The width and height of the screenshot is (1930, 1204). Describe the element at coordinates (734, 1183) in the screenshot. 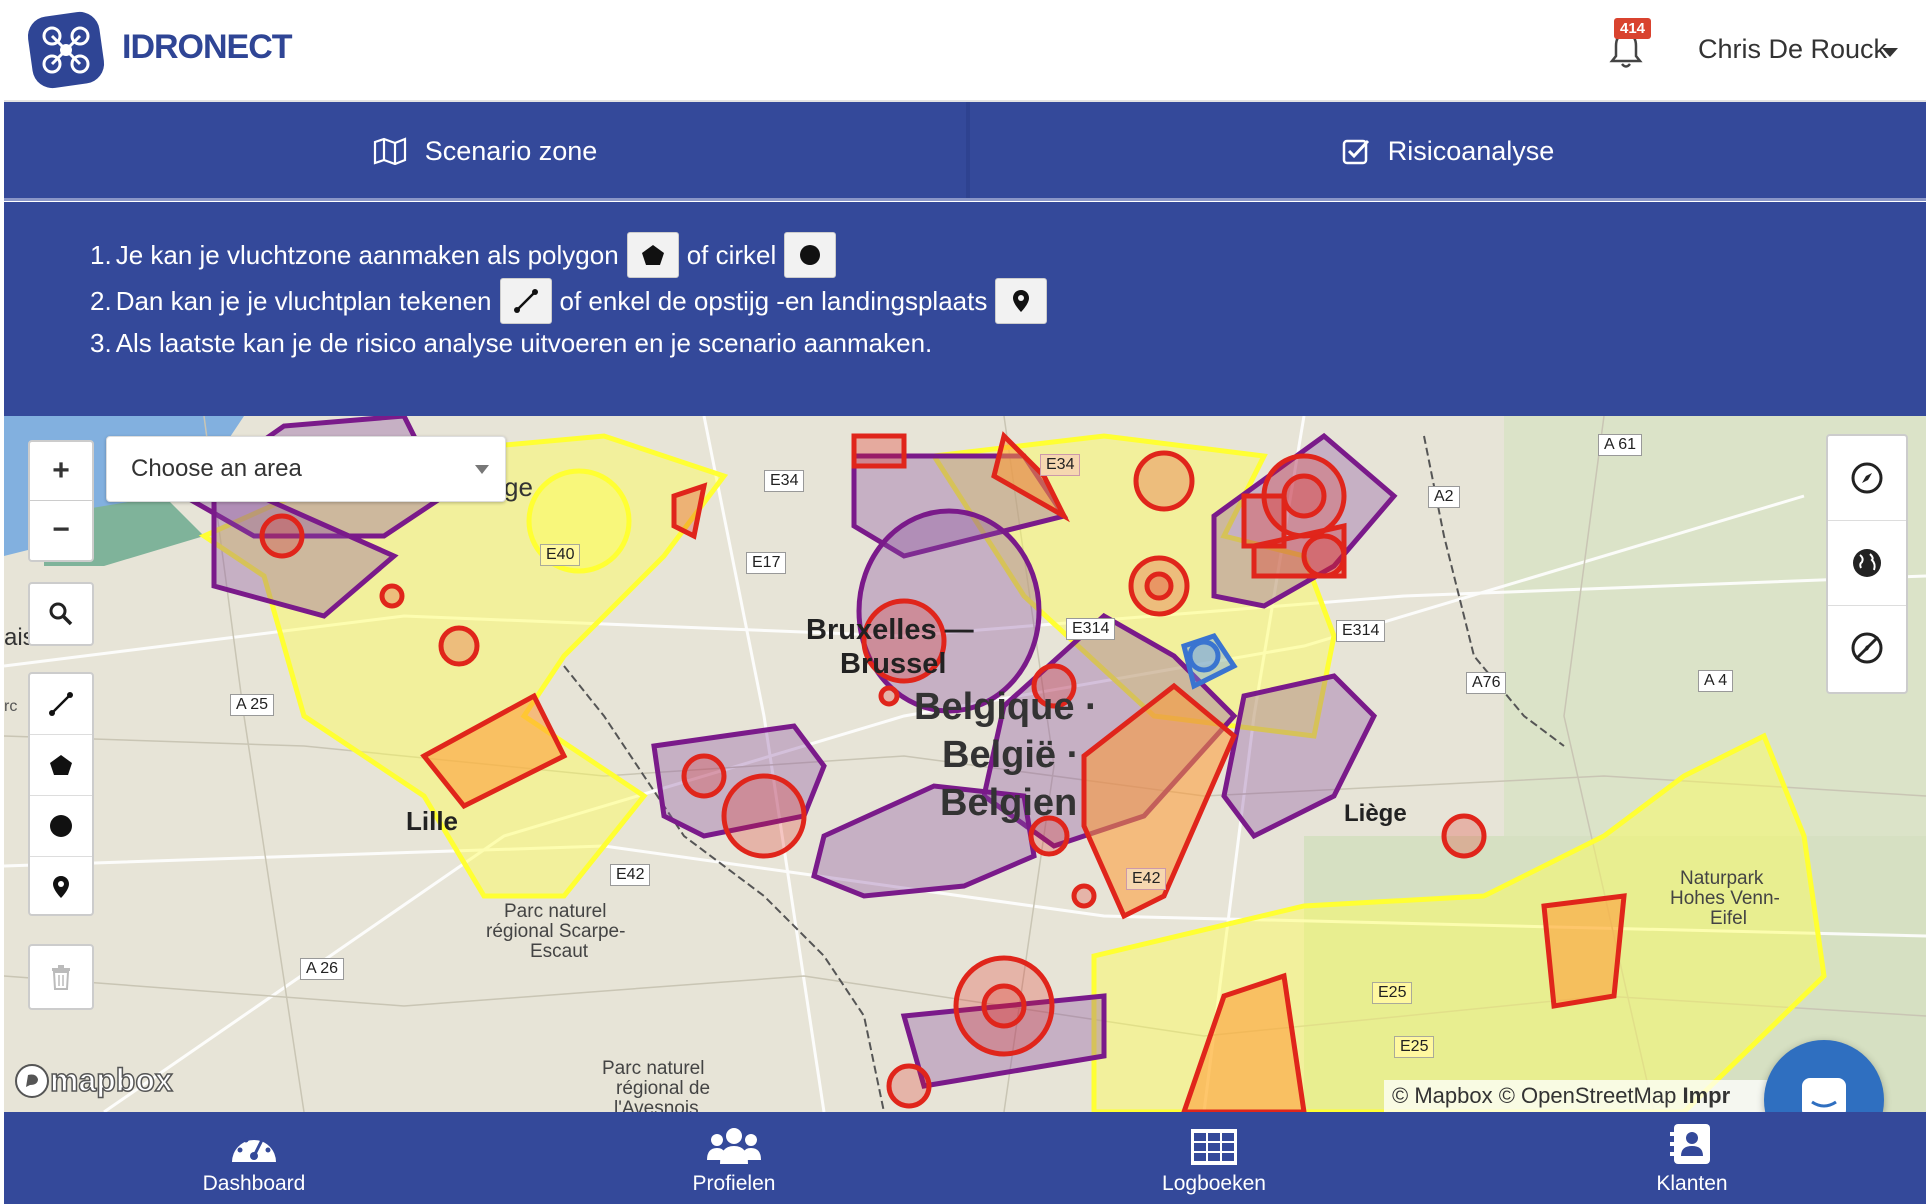

I see `nav-label: Profielen` at that location.